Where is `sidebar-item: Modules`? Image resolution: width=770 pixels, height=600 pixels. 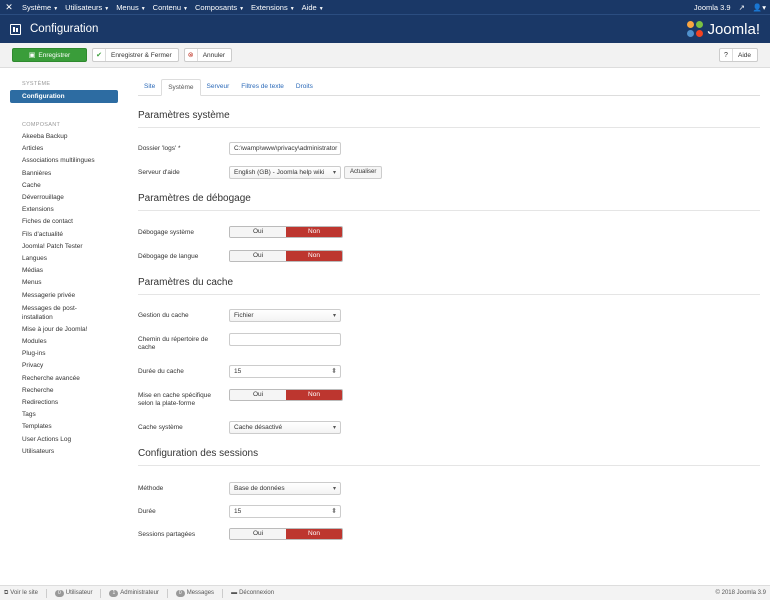 sidebar-item: Modules is located at coordinates (64, 342).